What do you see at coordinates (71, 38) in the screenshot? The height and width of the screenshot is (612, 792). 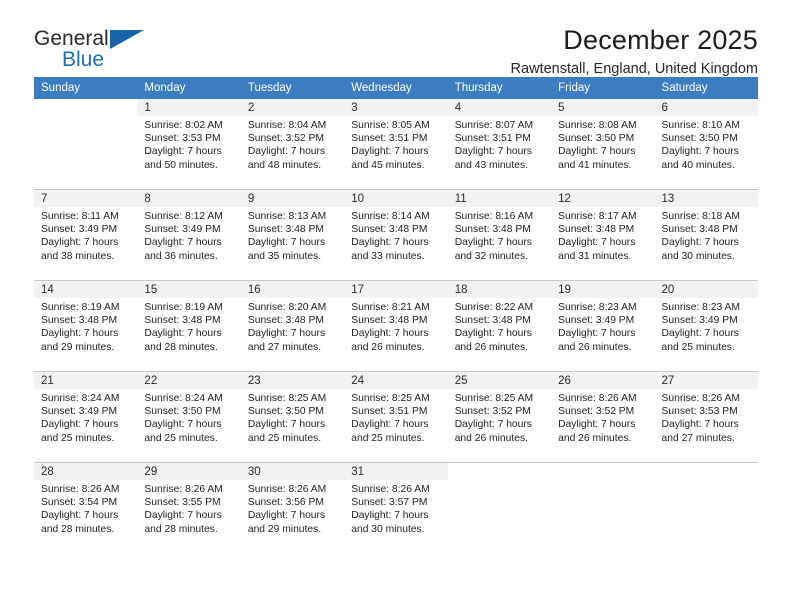 I see `brand-name-general: General` at bounding box center [71, 38].